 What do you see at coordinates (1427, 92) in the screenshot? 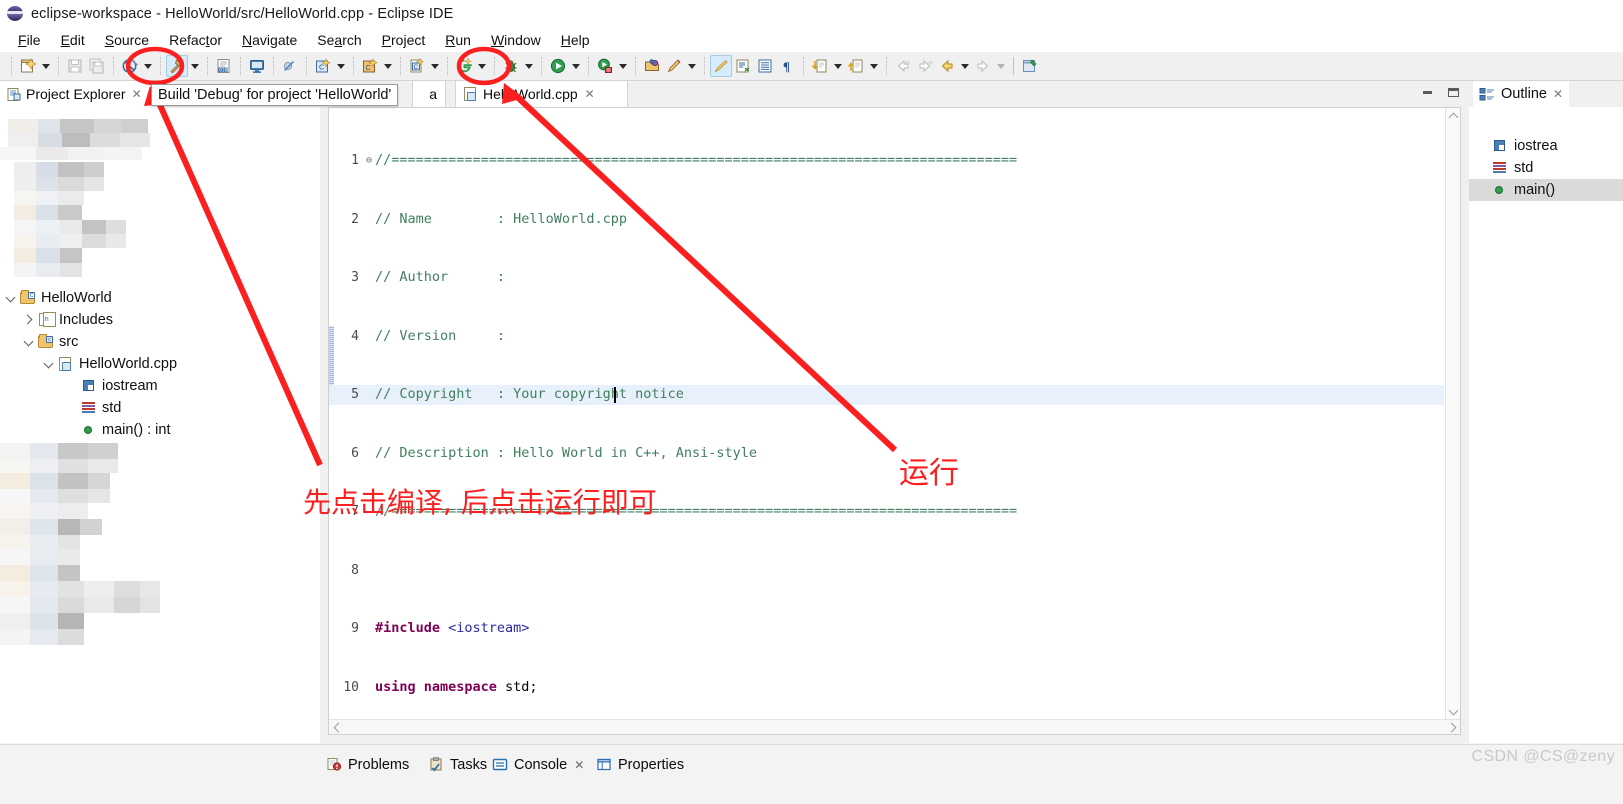
I see `minimize-button` at bounding box center [1427, 92].